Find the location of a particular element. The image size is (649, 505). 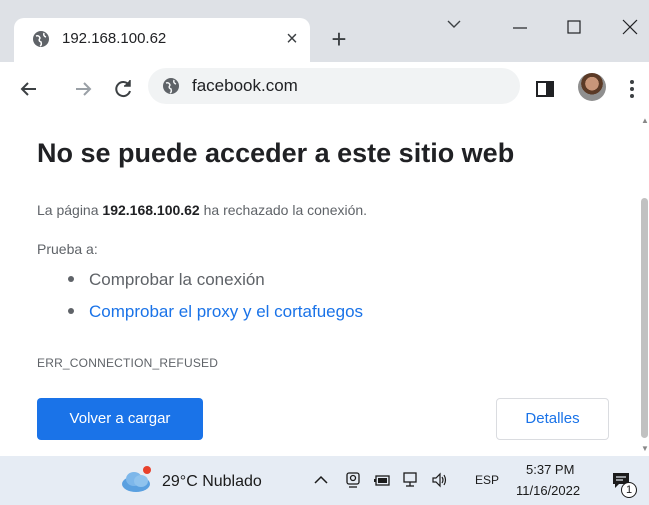

back-arrow-icon is located at coordinates (29, 89).